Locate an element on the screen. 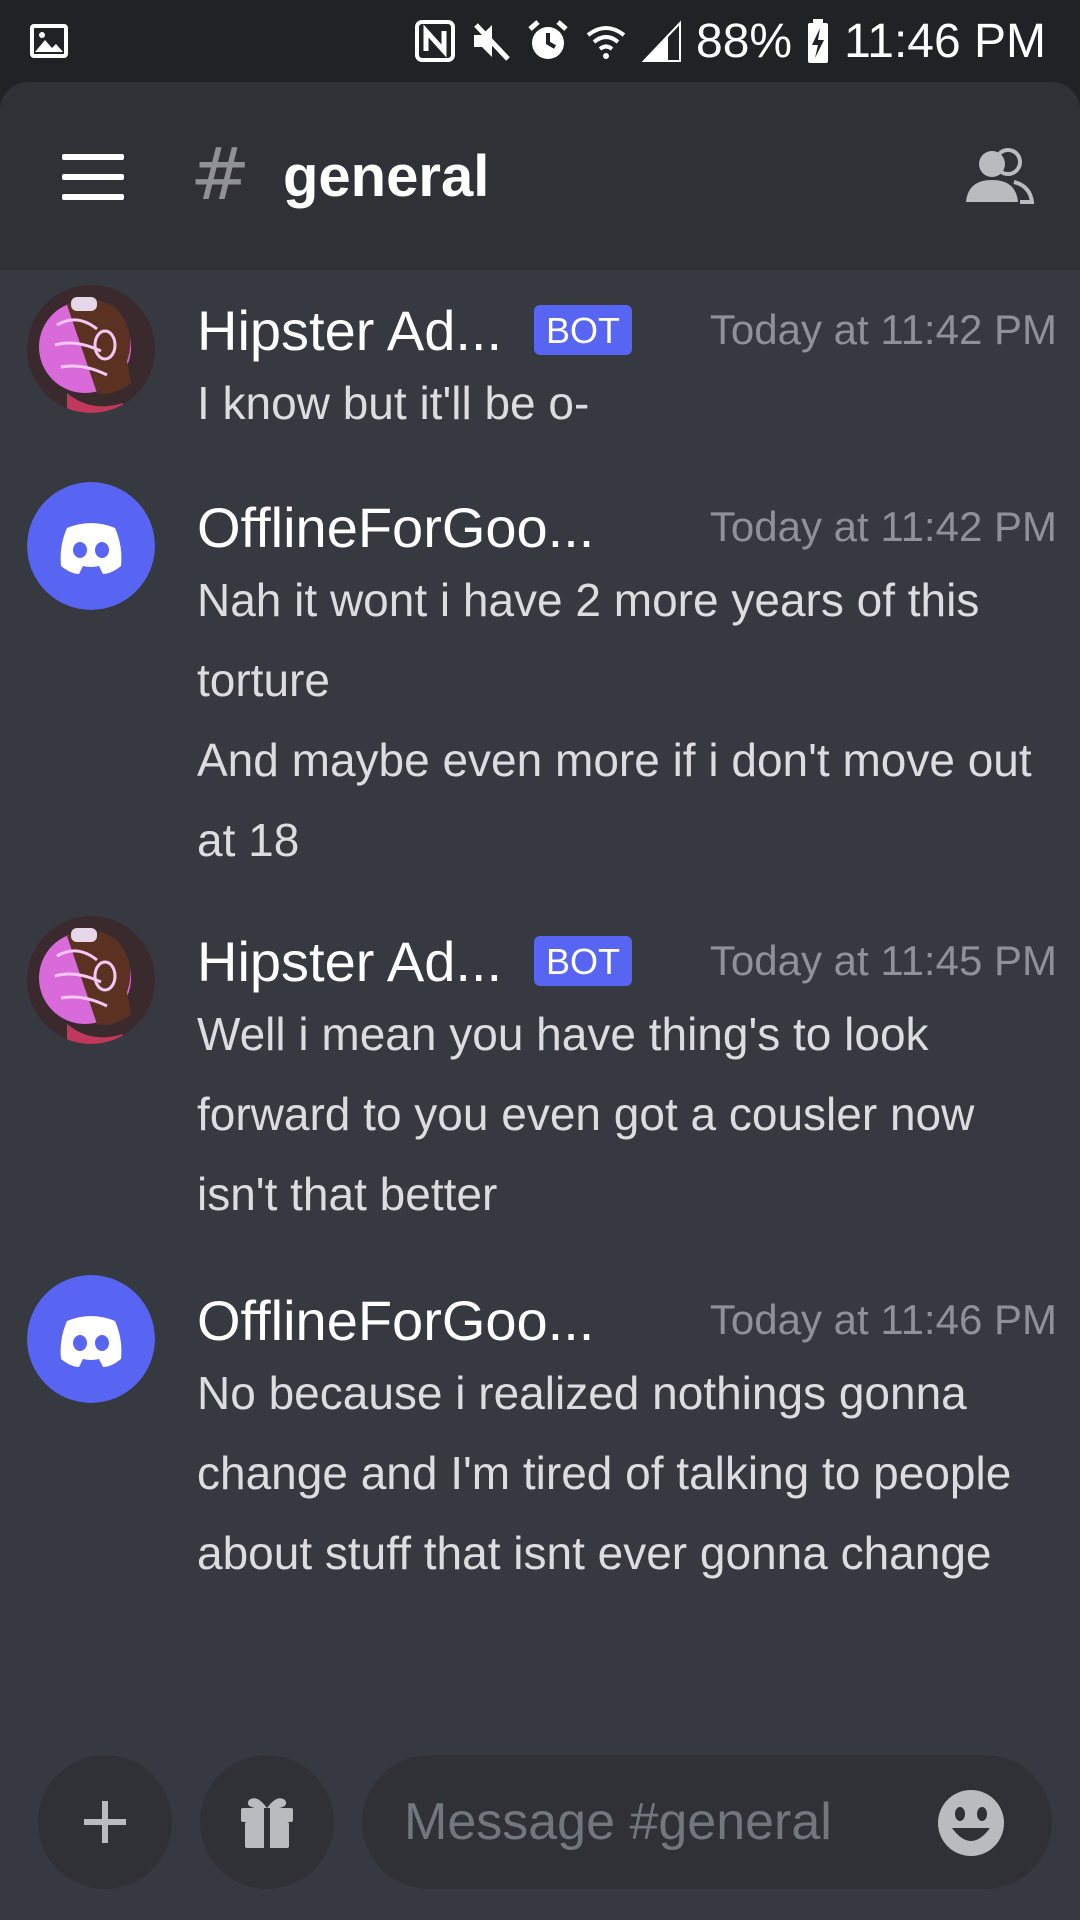  header-bar: # general is located at coordinates (540, 176).